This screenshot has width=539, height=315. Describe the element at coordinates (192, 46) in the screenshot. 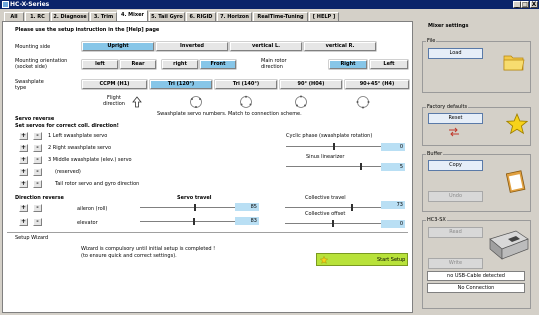

I see `mounting-inverted-button: Inverted` at that location.